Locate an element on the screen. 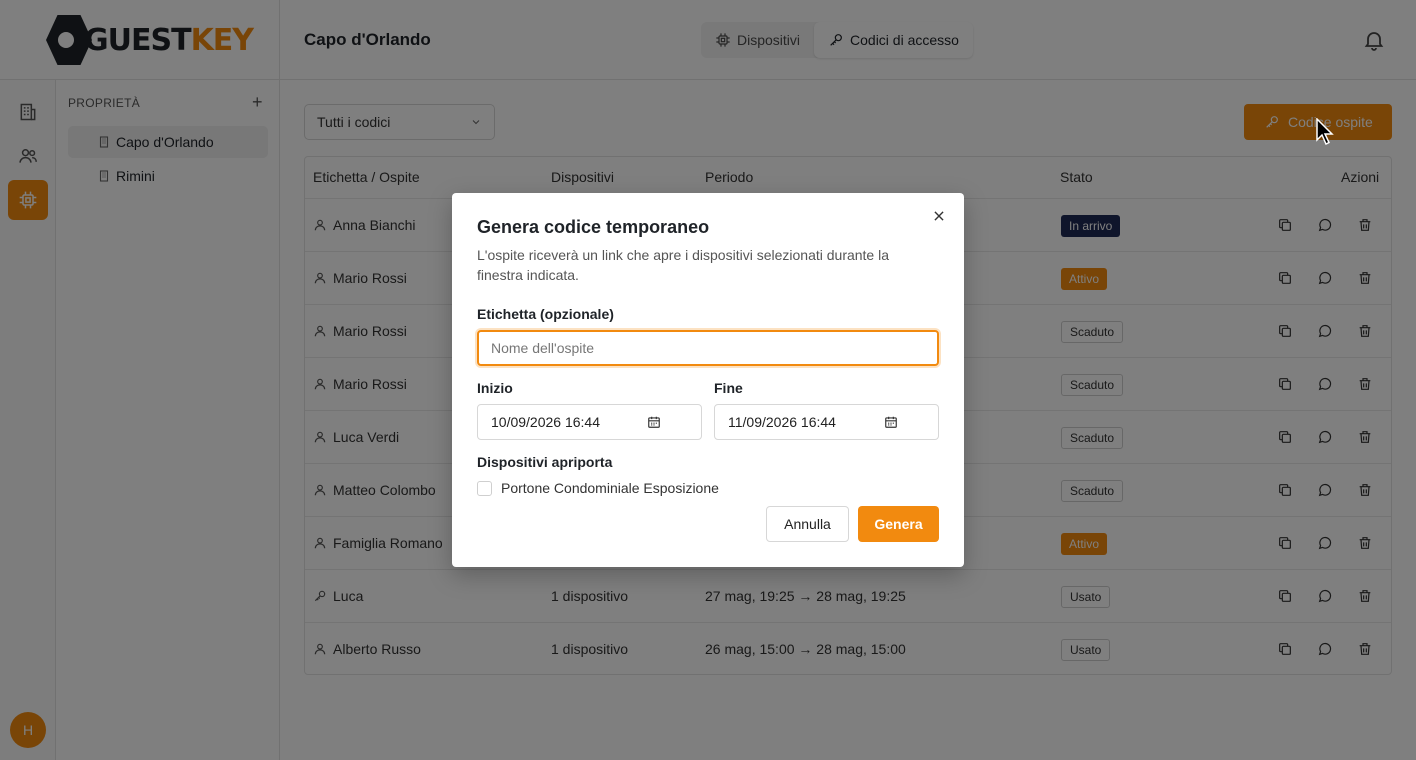 Image resolution: width=1416 pixels, height=760 pixels. label-field-label: Etichetta (opzionale) is located at coordinates (545, 314).